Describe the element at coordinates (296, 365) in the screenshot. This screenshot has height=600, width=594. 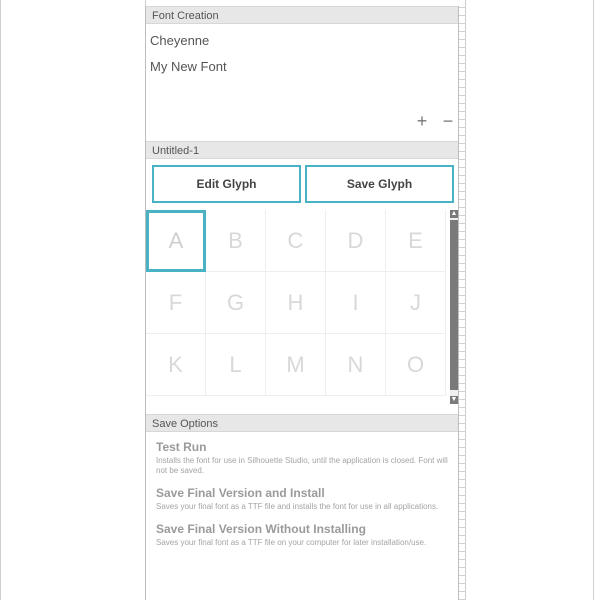
I see `glyph-cell: M` at that location.